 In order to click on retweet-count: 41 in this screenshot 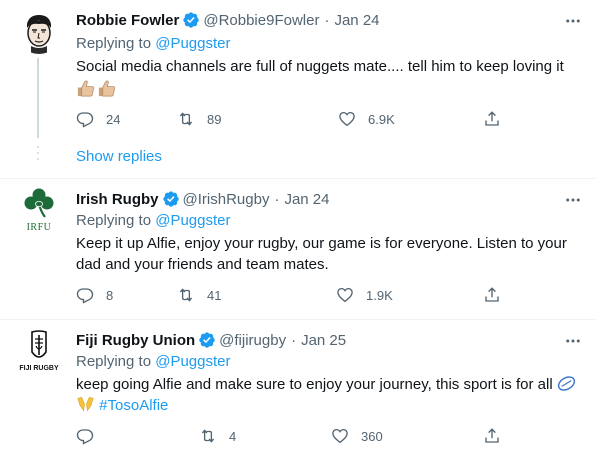, I will do `click(214, 295)`.